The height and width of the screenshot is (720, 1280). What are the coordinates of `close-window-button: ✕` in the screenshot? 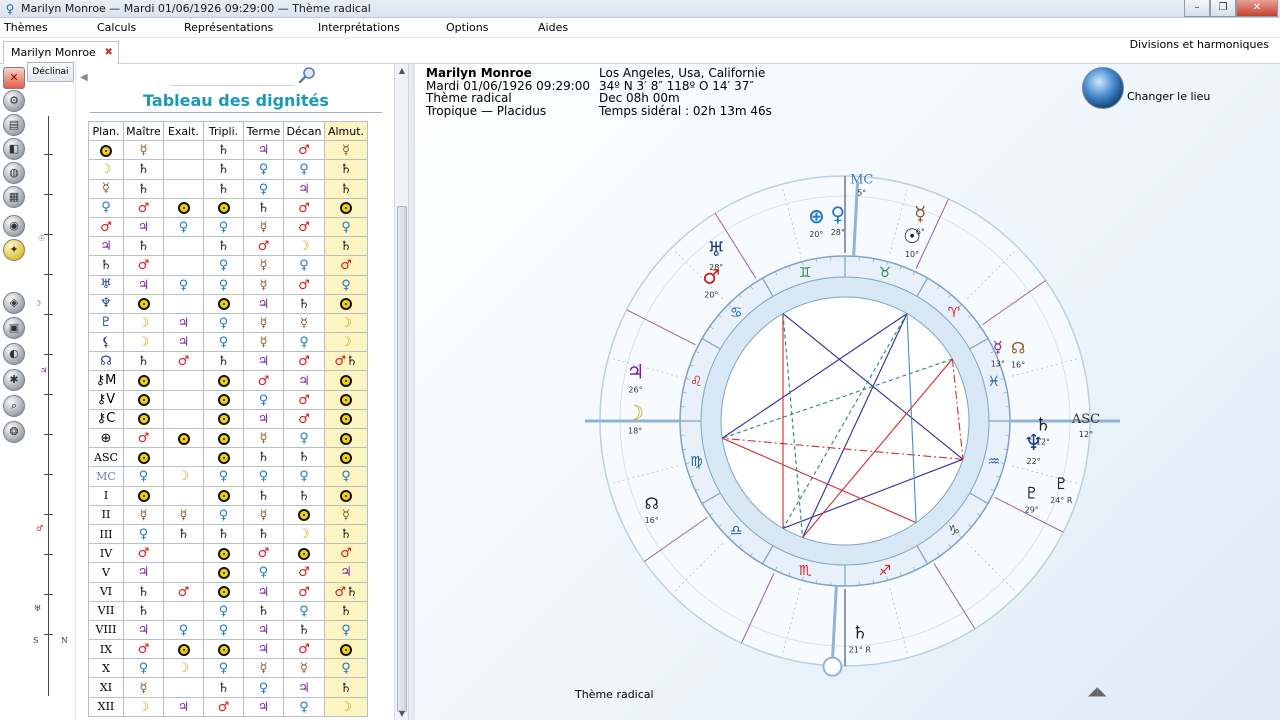 It's located at (1257, 8).